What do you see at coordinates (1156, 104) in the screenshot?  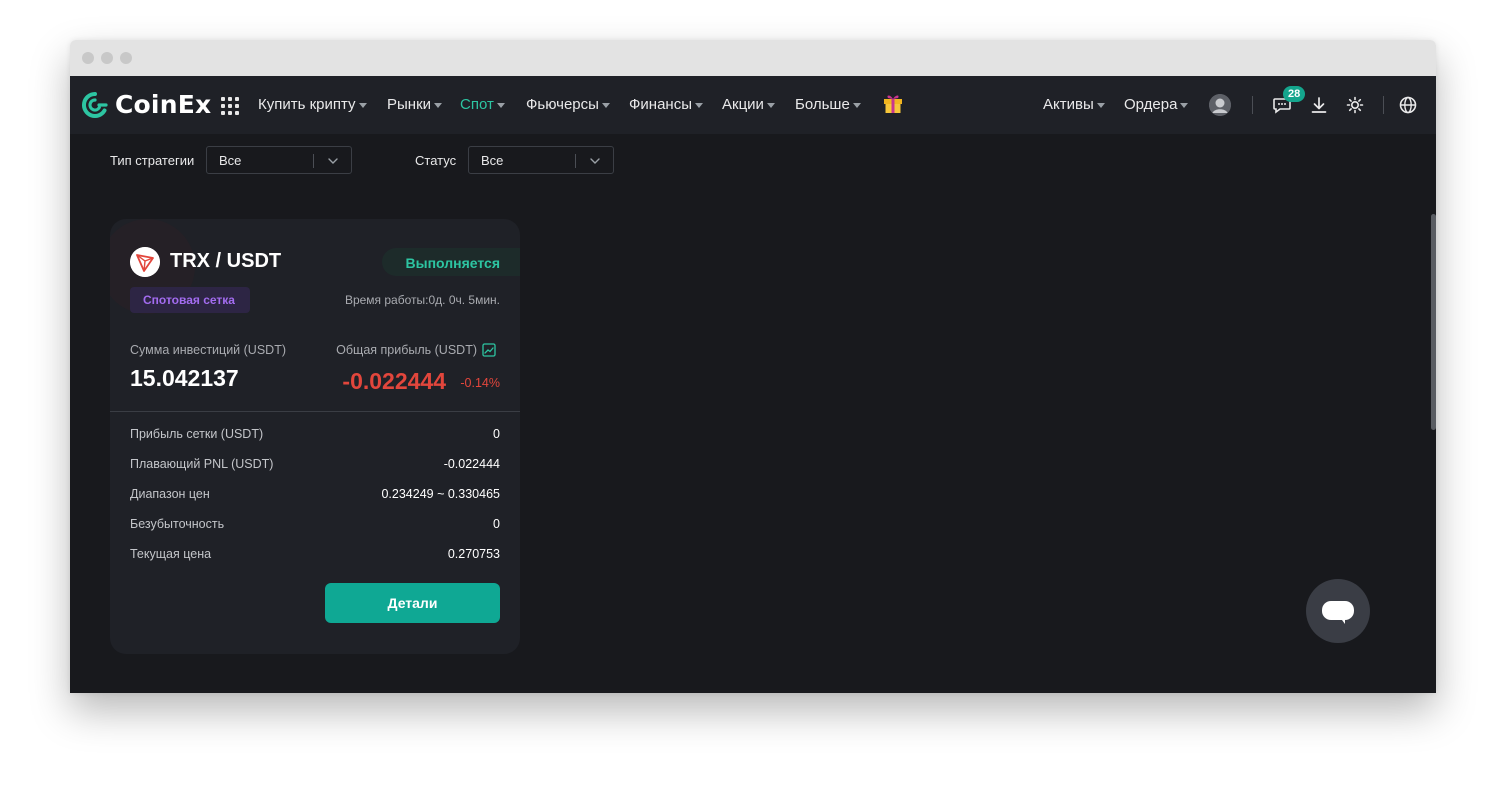 I see `nav-orders: Ордера` at bounding box center [1156, 104].